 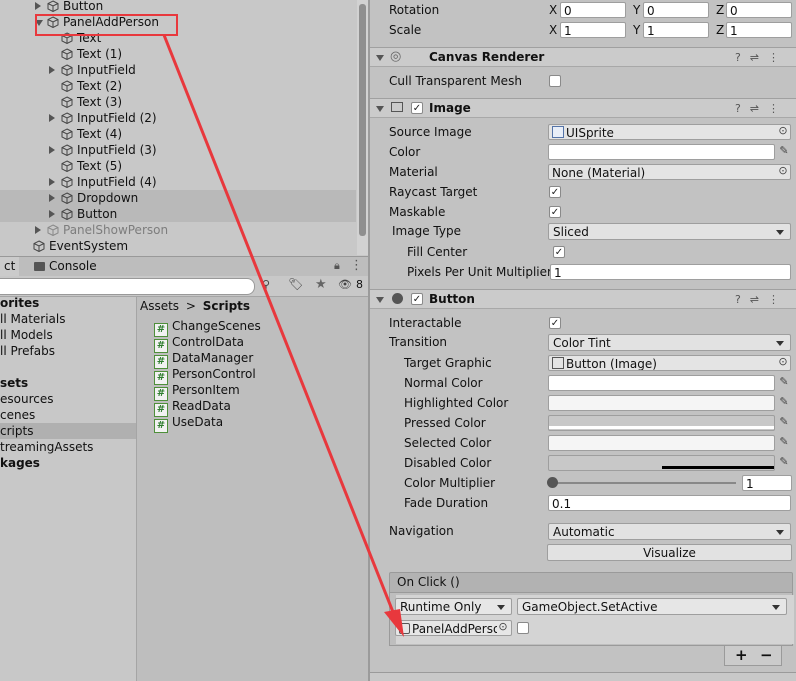 What do you see at coordinates (394, 623) in the screenshot?
I see `annotation-arrow-head` at bounding box center [394, 623].